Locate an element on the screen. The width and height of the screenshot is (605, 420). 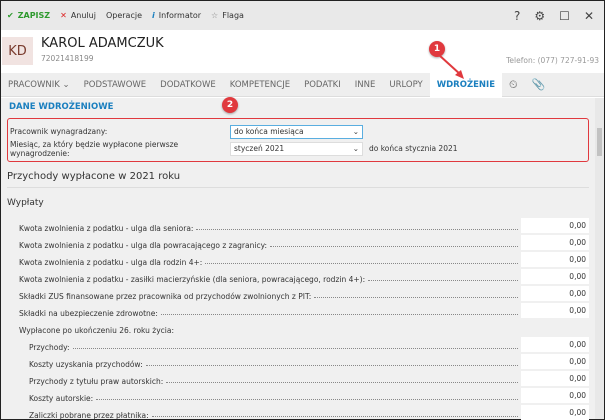
history-icon: ⏲ is located at coordinates (513, 85).